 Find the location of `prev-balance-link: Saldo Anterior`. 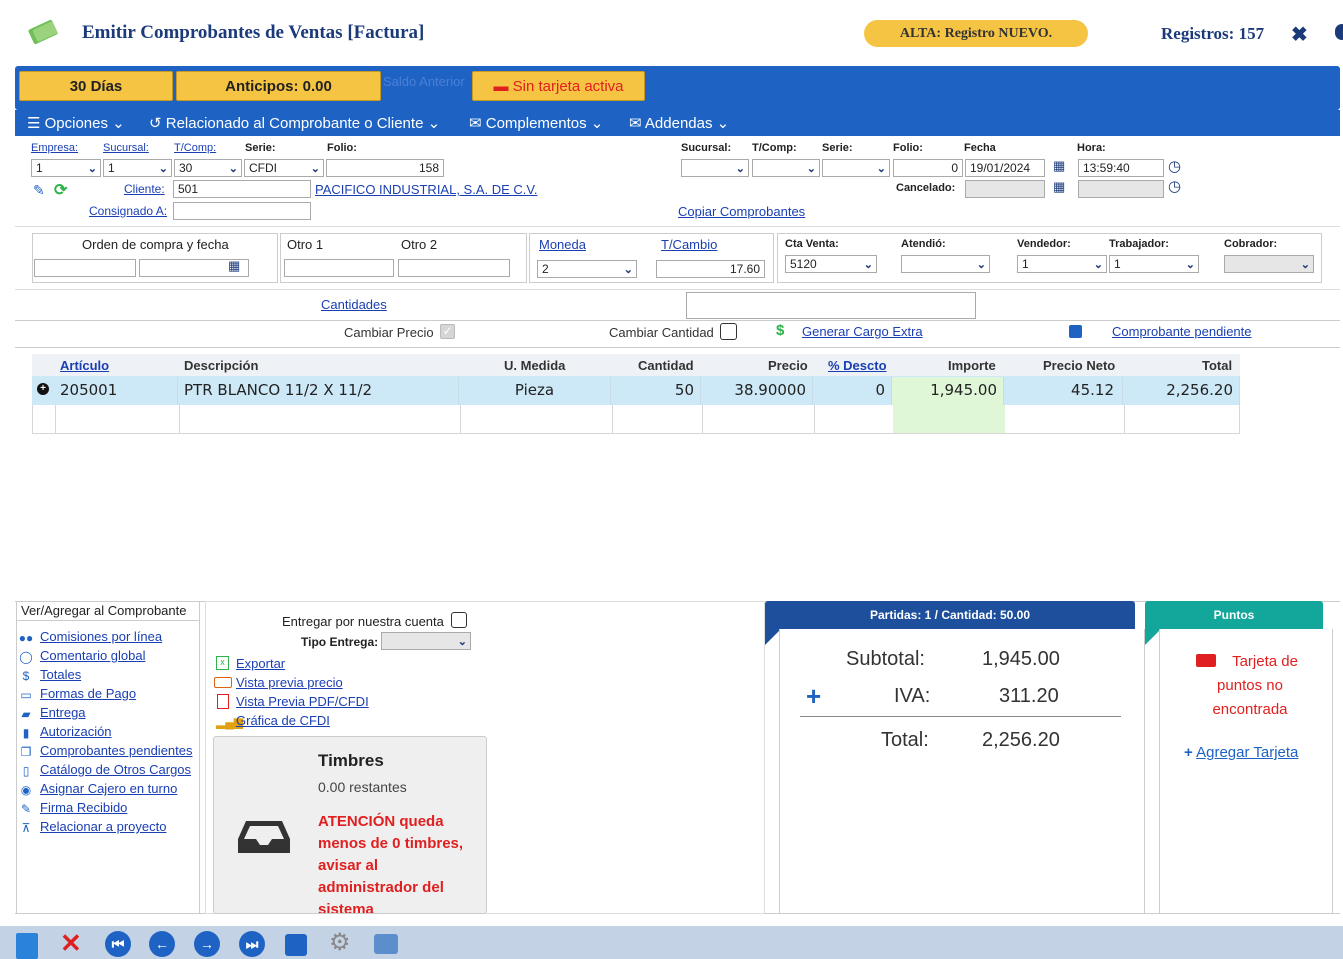

prev-balance-link: Saldo Anterior is located at coordinates (424, 81).